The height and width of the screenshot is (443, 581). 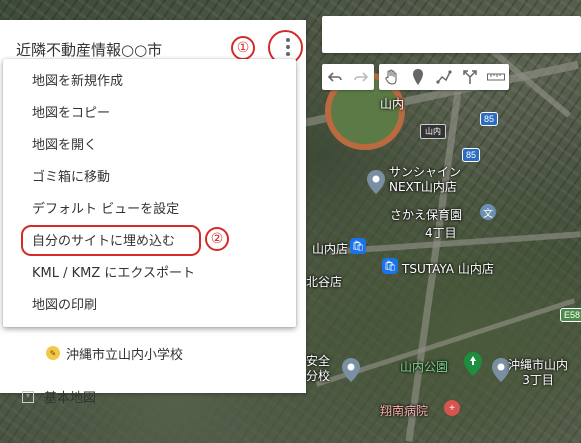 What do you see at coordinates (488, 212) in the screenshot?
I see `school-poi-icon: 文` at bounding box center [488, 212].